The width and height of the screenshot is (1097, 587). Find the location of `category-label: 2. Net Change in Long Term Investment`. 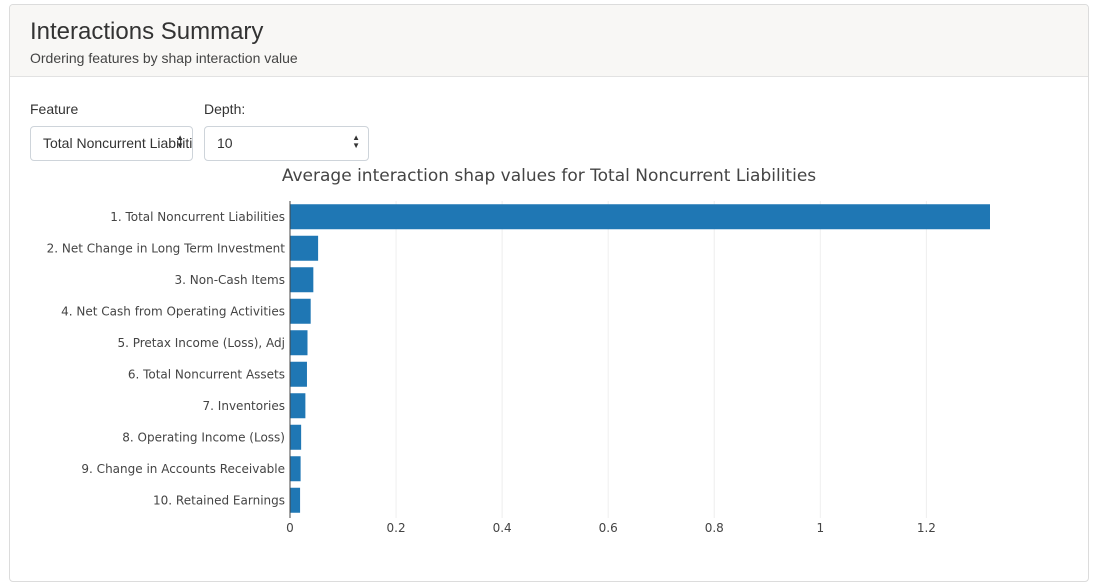

category-label: 2. Net Change in Long Term Investment is located at coordinates (166, 248).